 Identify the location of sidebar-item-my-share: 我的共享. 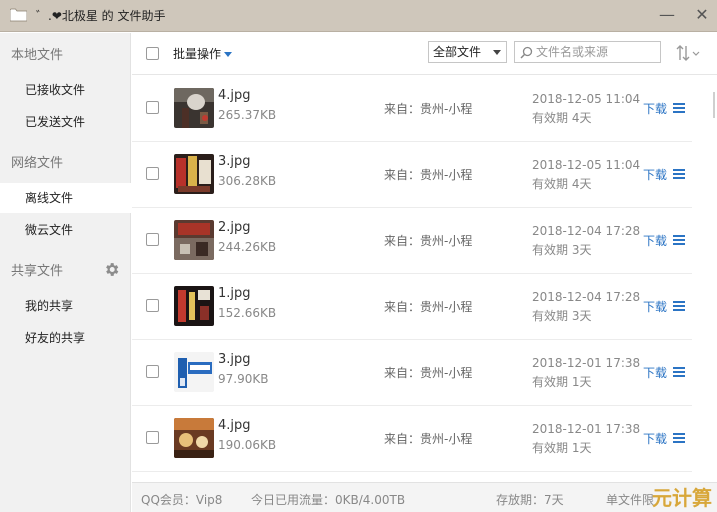
(65, 306).